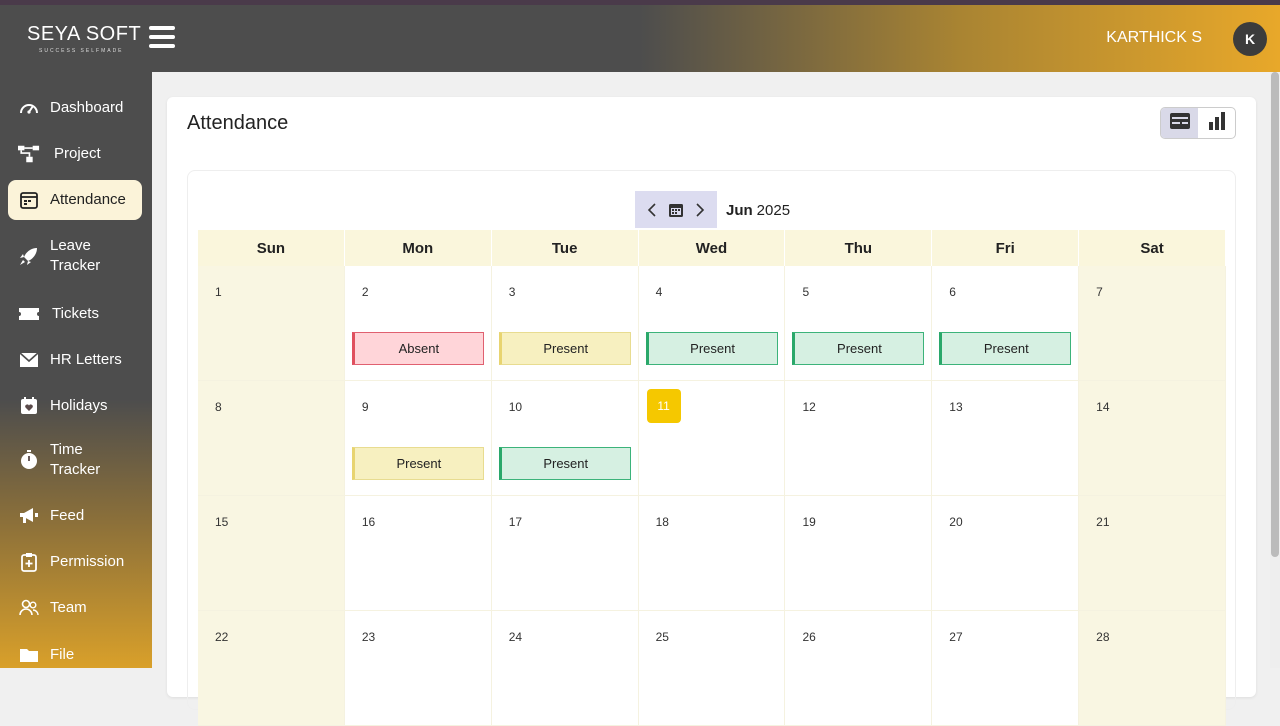 This screenshot has height=726, width=1280. What do you see at coordinates (1153, 438) in the screenshot?
I see `calendar-day: 14` at bounding box center [1153, 438].